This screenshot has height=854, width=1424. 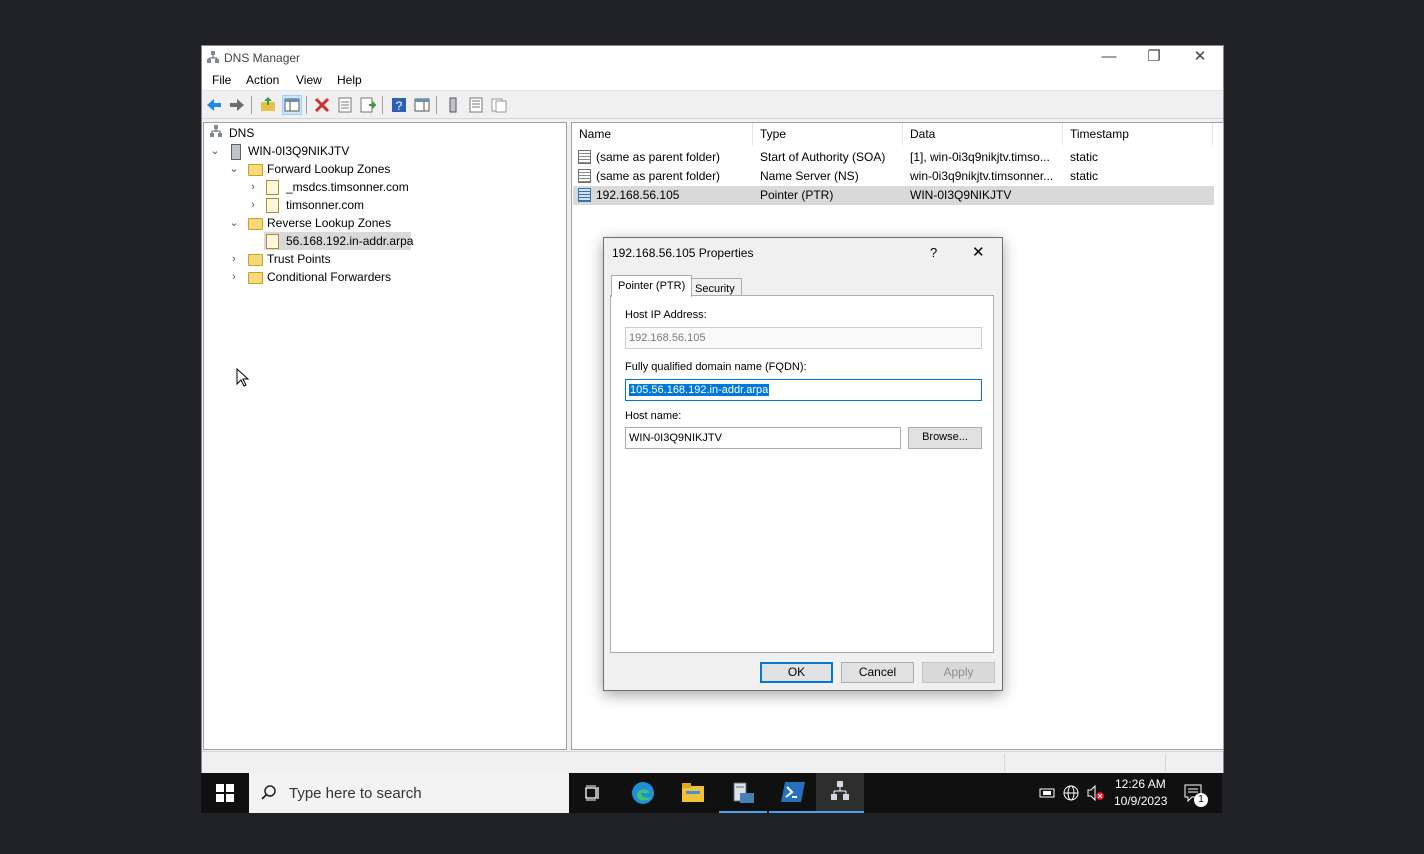 What do you see at coordinates (699, 390) in the screenshot?
I see `fqdn-selected-text: 105.56.168.192.in-addr.arpa` at bounding box center [699, 390].